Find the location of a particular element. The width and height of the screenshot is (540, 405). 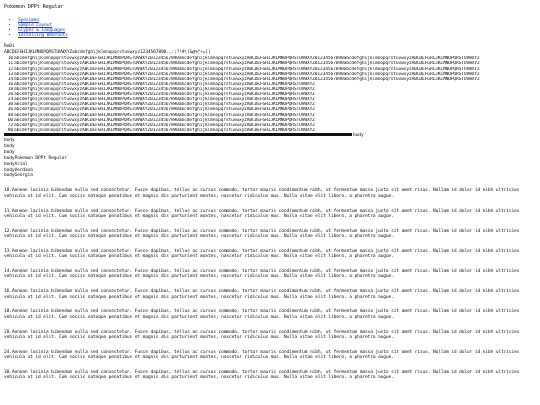

nav-item-installing-webfonts: Installing Webfonts is located at coordinates (279, 35).